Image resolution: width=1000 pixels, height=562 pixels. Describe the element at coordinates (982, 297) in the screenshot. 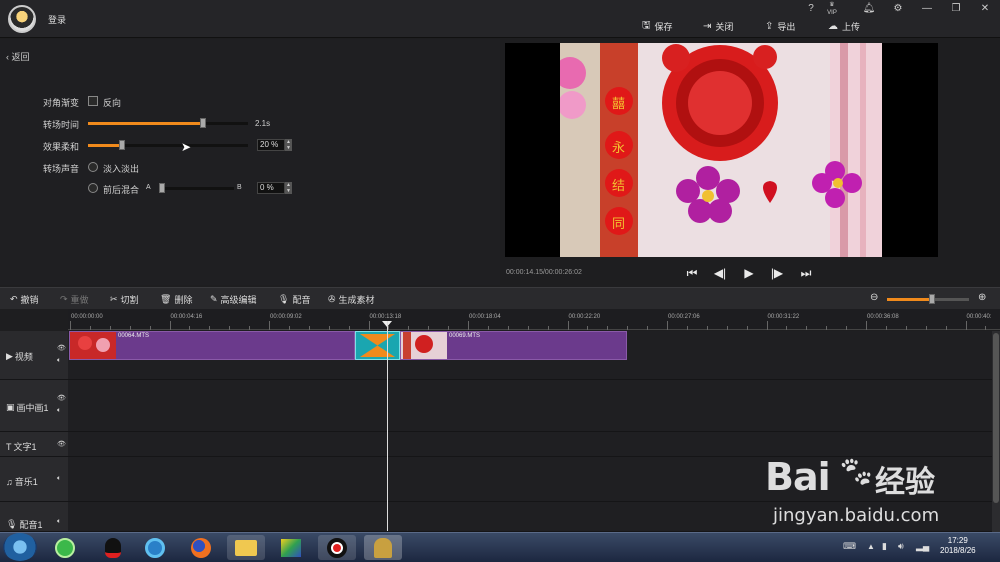

I see `zoom-in-icon: ⊕` at that location.